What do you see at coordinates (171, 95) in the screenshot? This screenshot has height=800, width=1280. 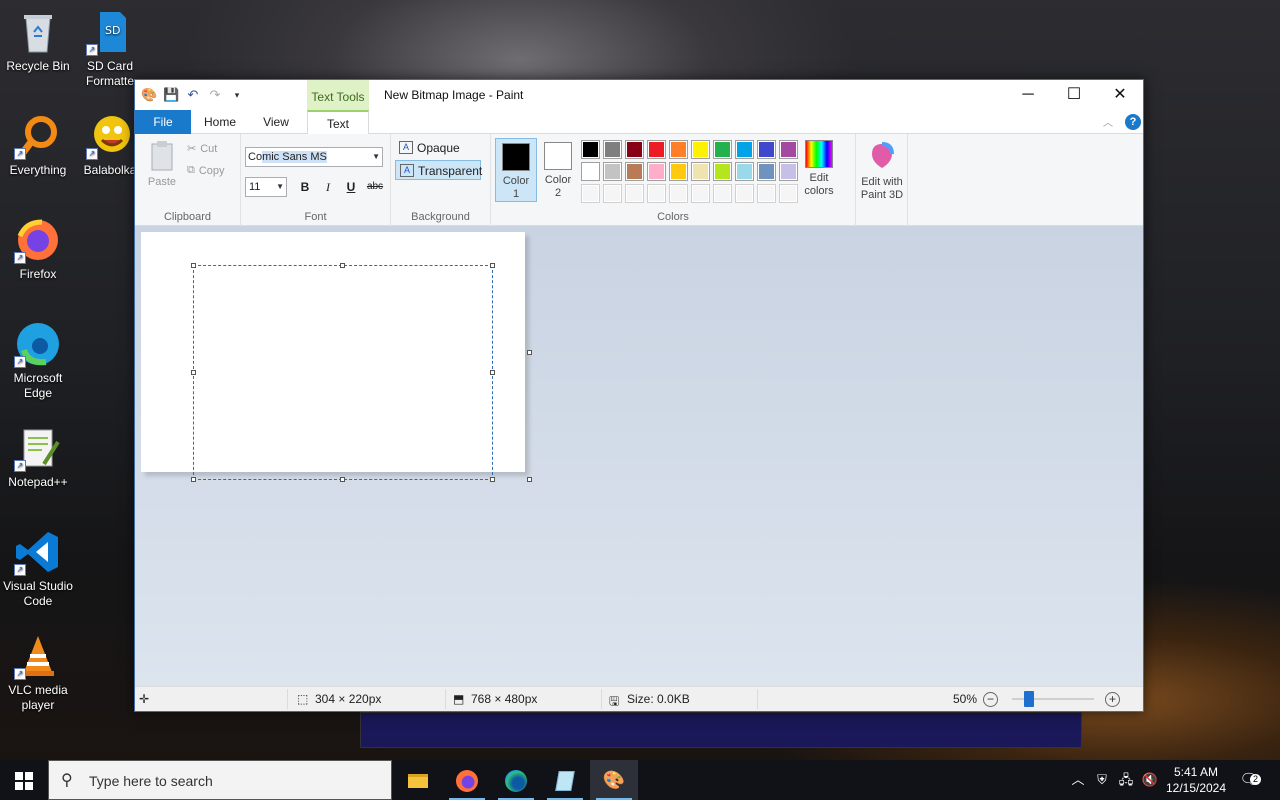 I see `save-icon: 💾` at bounding box center [171, 95].